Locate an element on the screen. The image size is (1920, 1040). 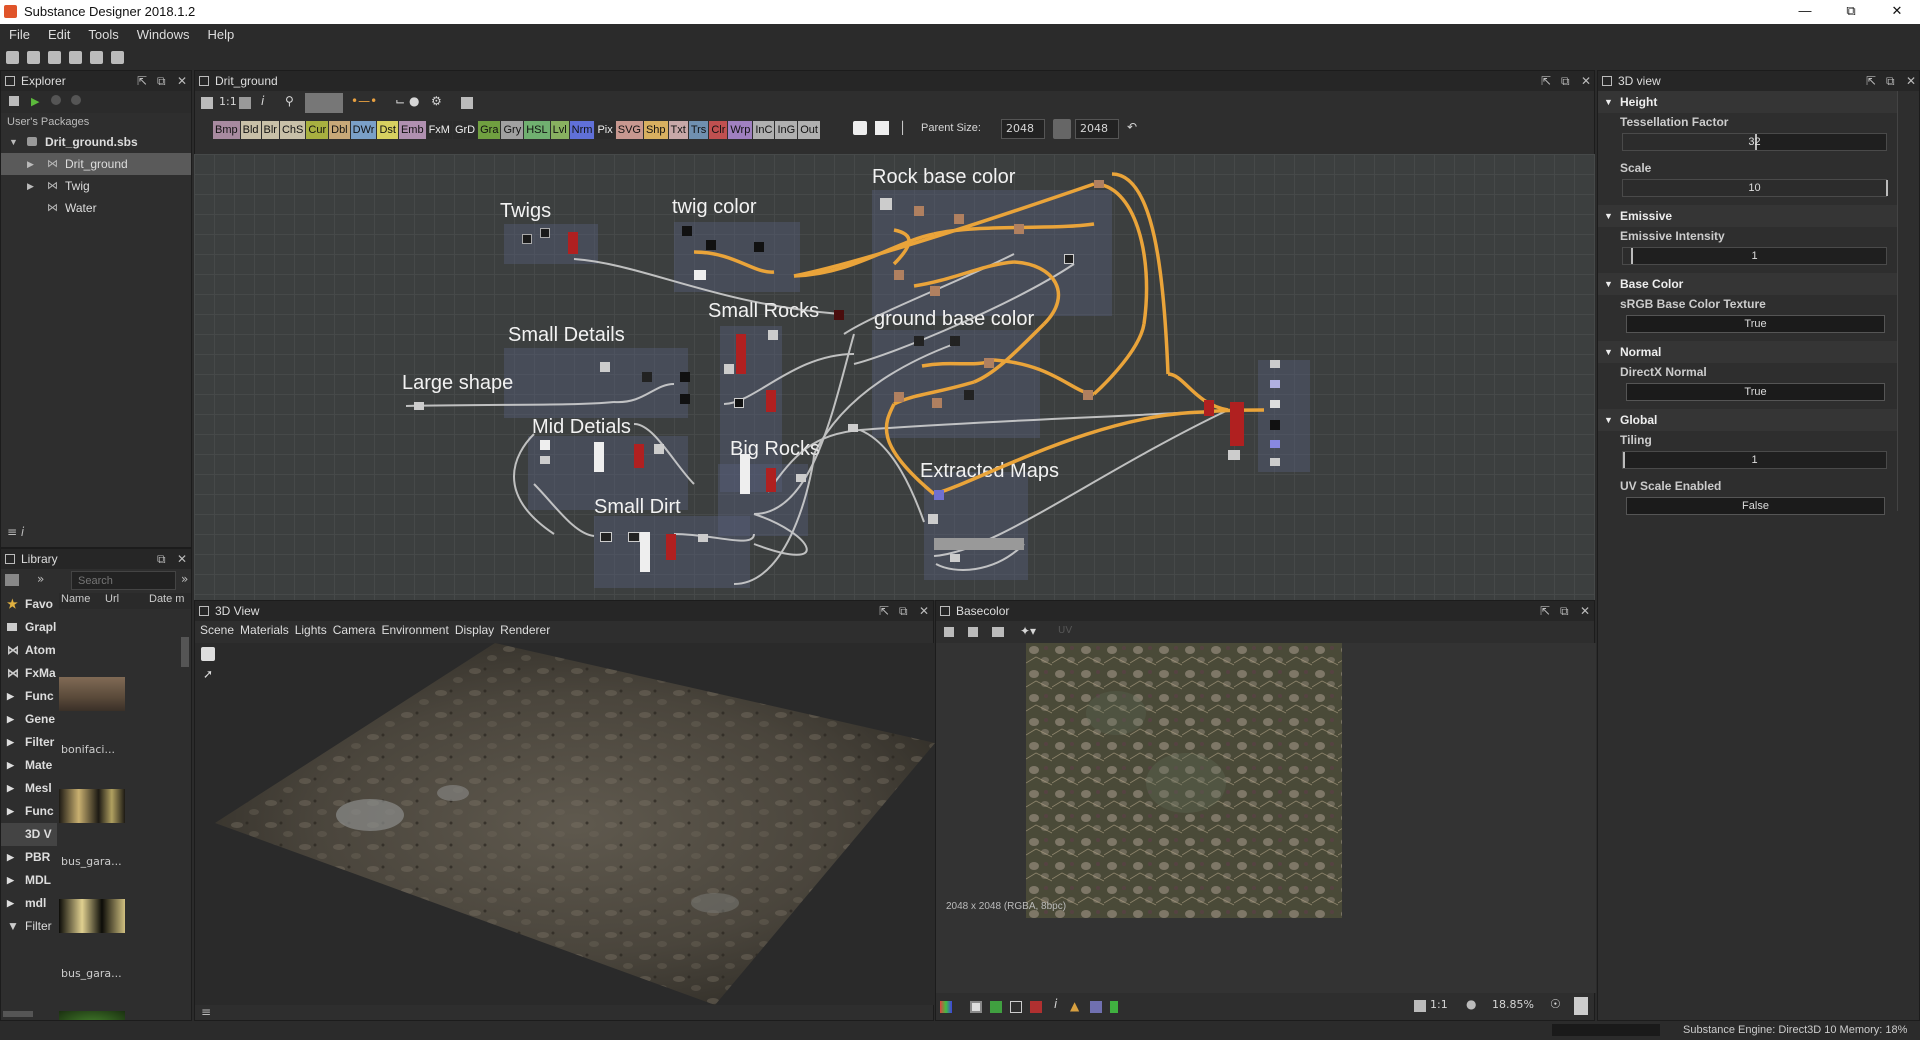
lib-cat: ▶ PBR is located at coordinates (29, 857).